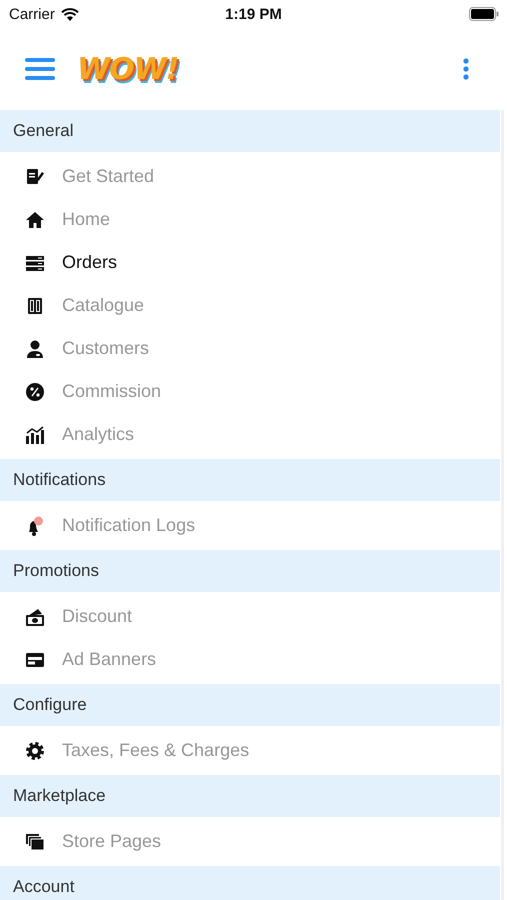 This screenshot has width=507, height=900. Describe the element at coordinates (32, 14) in the screenshot. I see `carrier-label: Carrier` at that location.